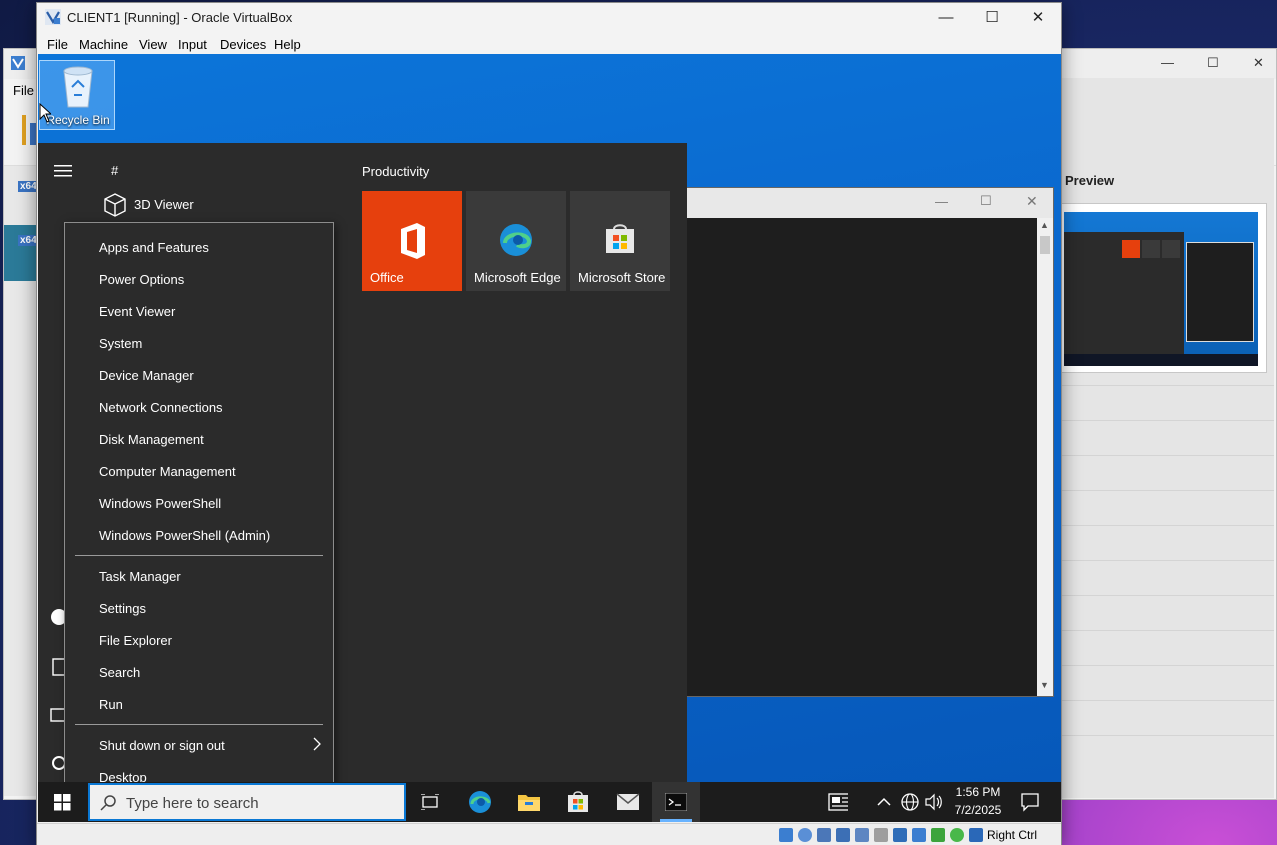 The image size is (1277, 845). What do you see at coordinates (805, 835) in the screenshot?
I see `optical-drive-icon` at bounding box center [805, 835].